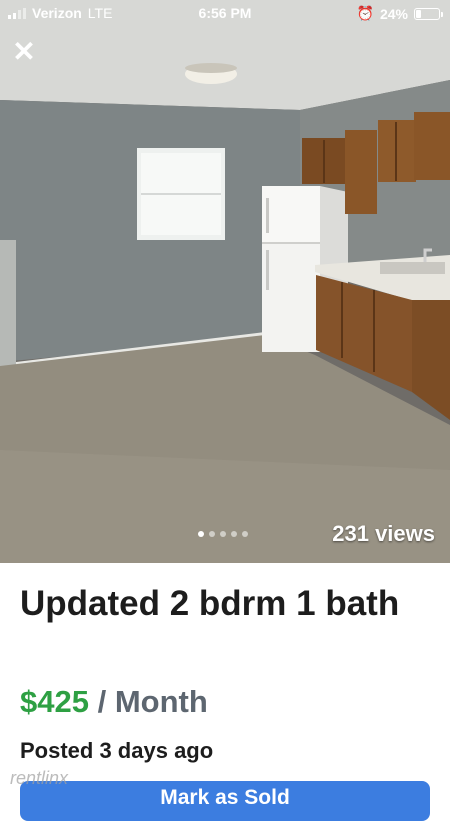 Image resolution: width=450 pixels, height=821 pixels. I want to click on views-count: 231 views, so click(383, 533).